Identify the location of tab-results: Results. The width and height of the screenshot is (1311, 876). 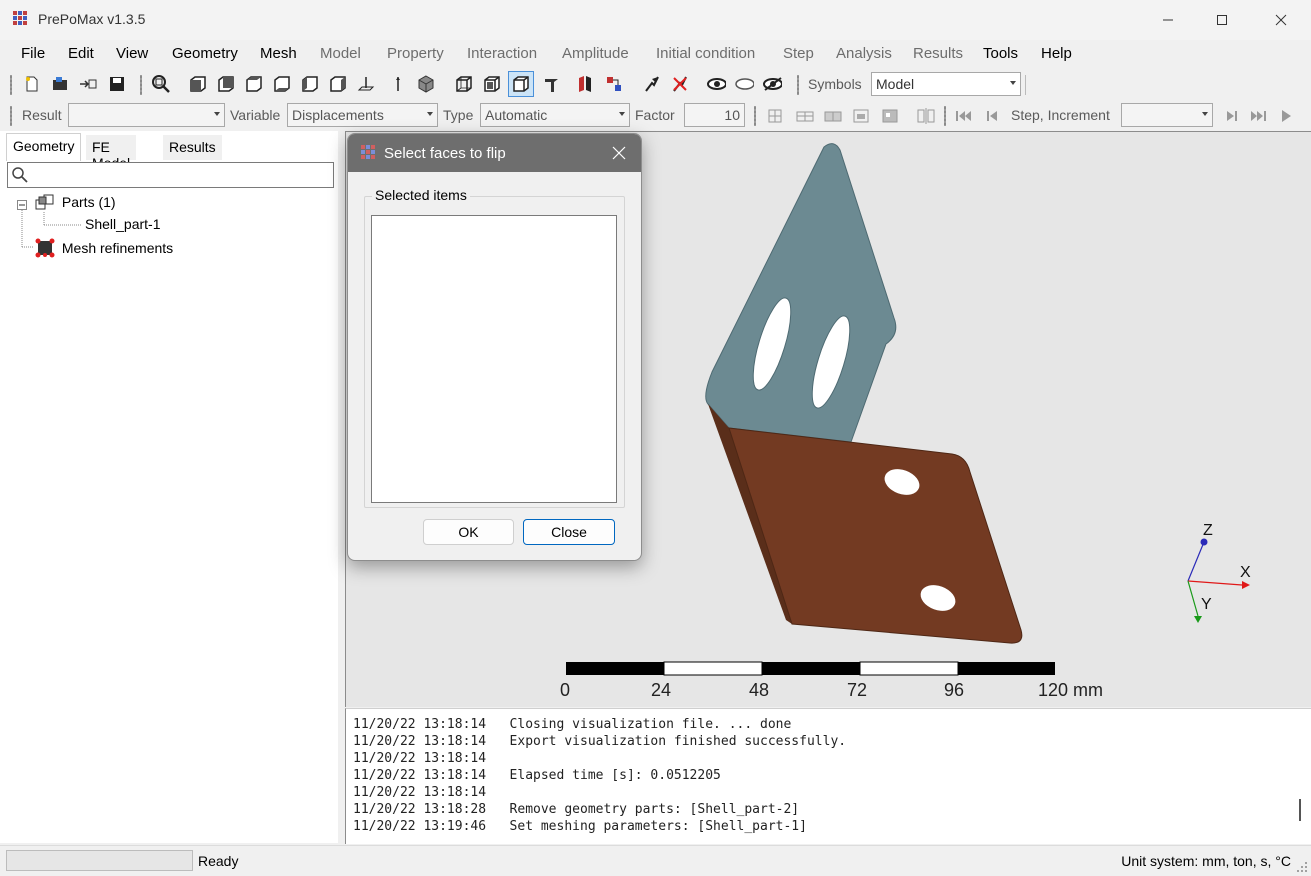
(192, 147).